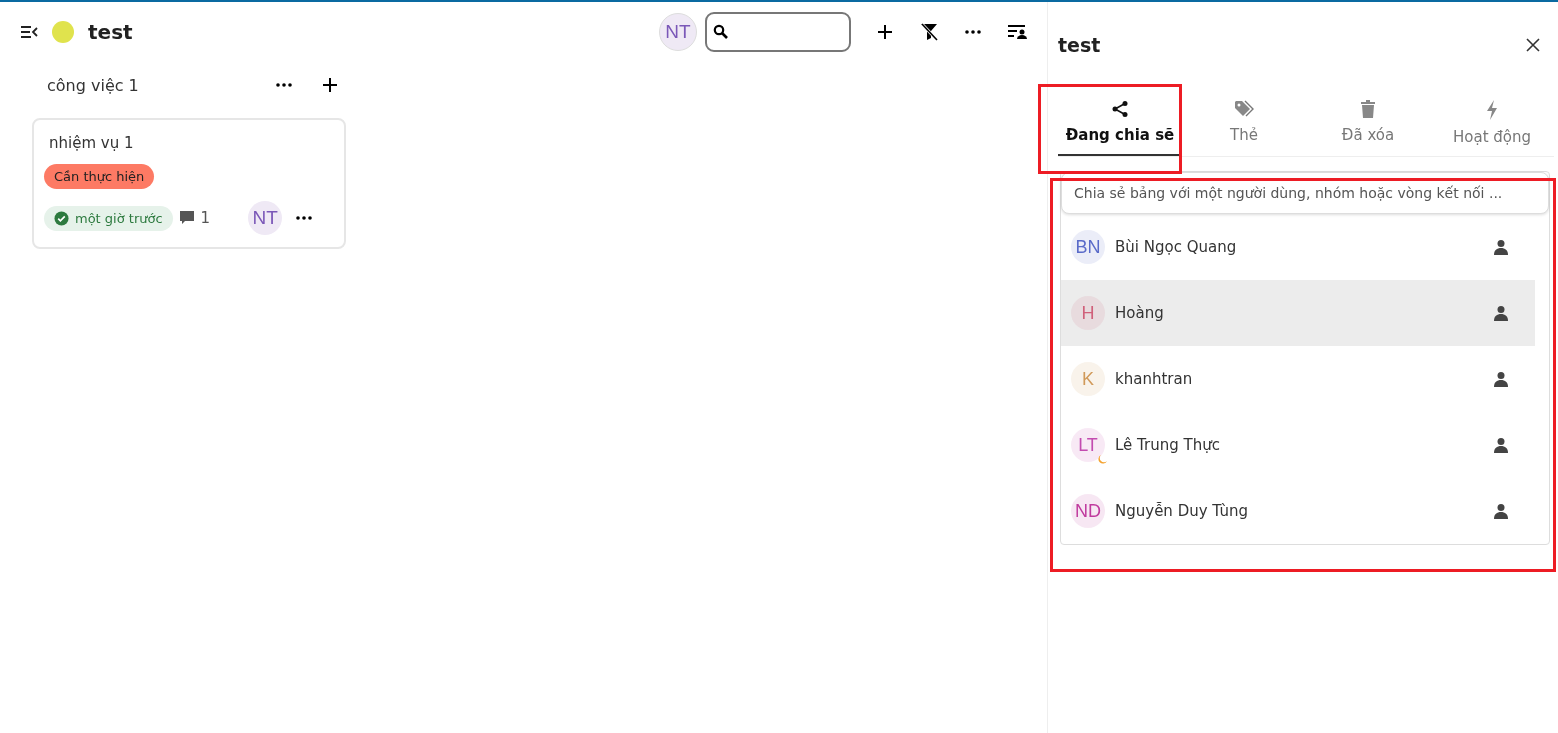 Image resolution: width=1558 pixels, height=733 pixels. What do you see at coordinates (1533, 45) in the screenshot?
I see `close-icon` at bounding box center [1533, 45].